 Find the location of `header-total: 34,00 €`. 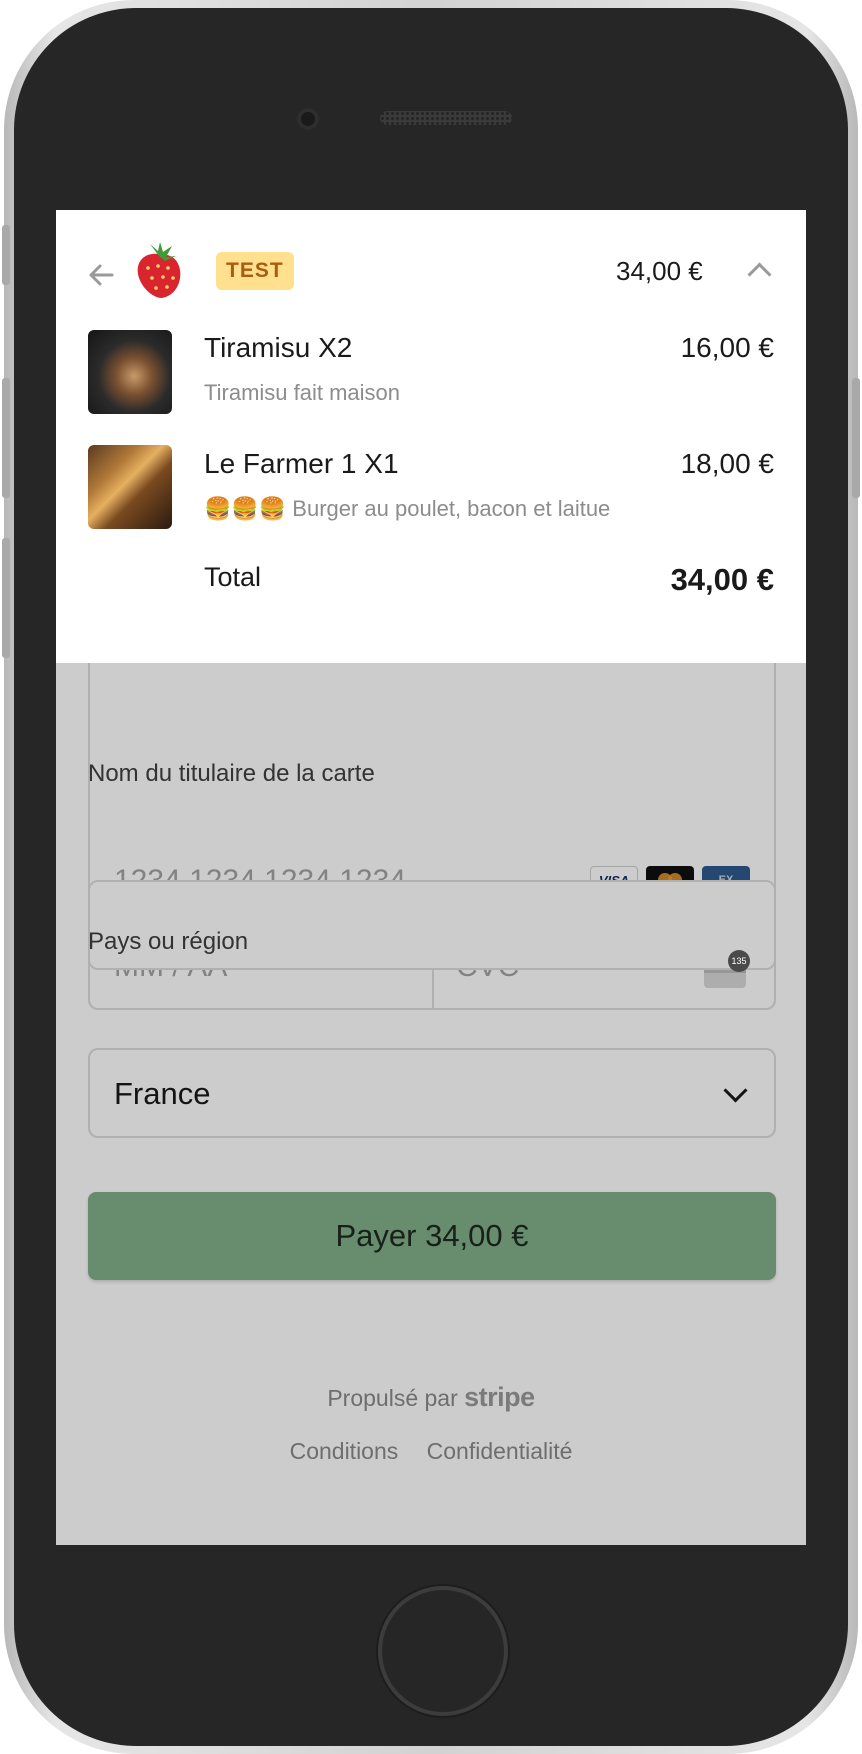

header-total: 34,00 € is located at coordinates (659, 271).